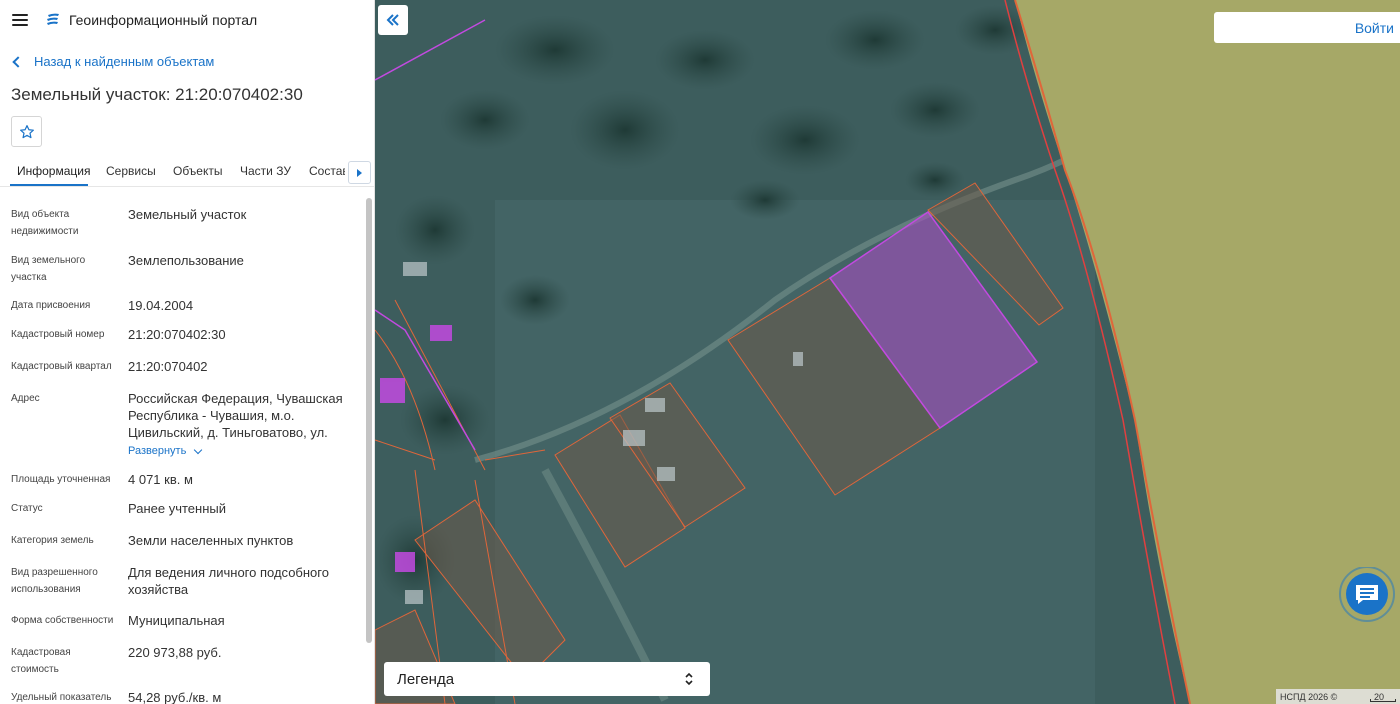 The width and height of the screenshot is (1400, 704). Describe the element at coordinates (53, 19) in the screenshot. I see `portal-logo-icon` at that location.